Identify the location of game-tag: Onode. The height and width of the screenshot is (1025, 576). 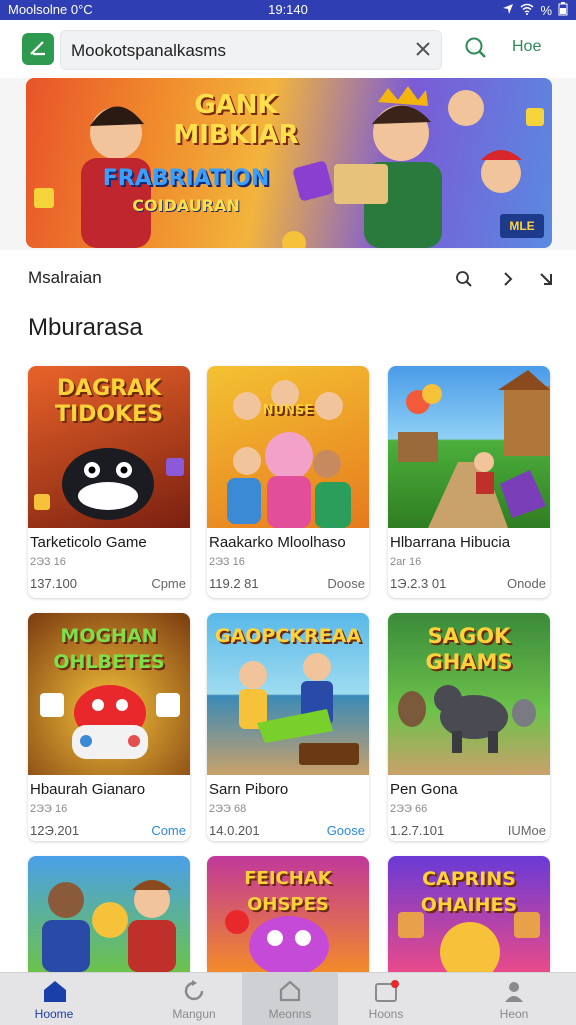
(526, 583).